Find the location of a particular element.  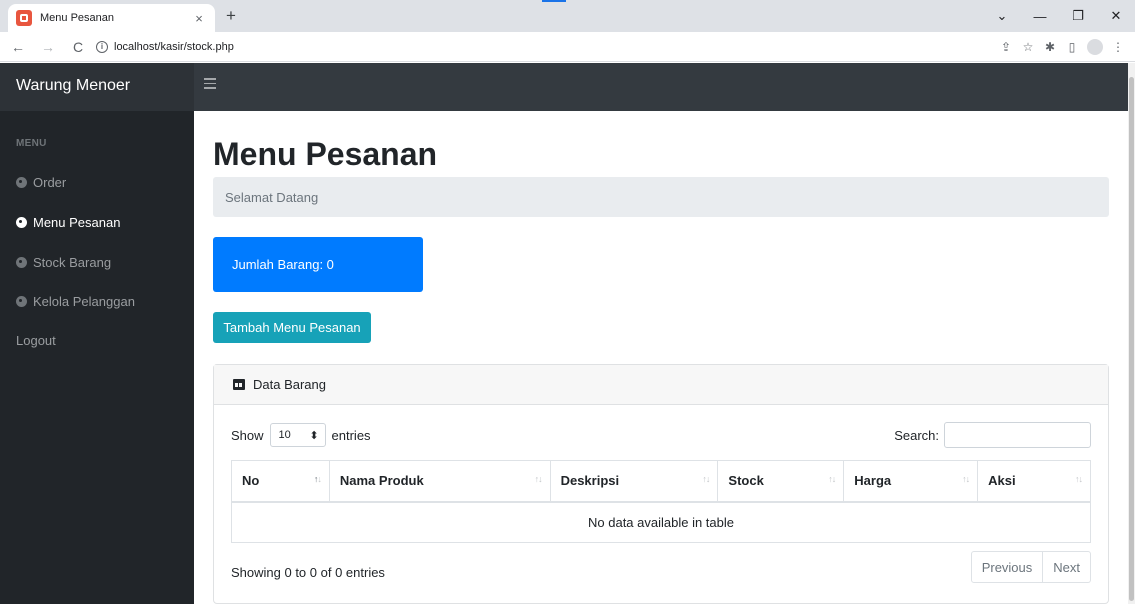

sidebar-item-order: Order is located at coordinates (41, 182).